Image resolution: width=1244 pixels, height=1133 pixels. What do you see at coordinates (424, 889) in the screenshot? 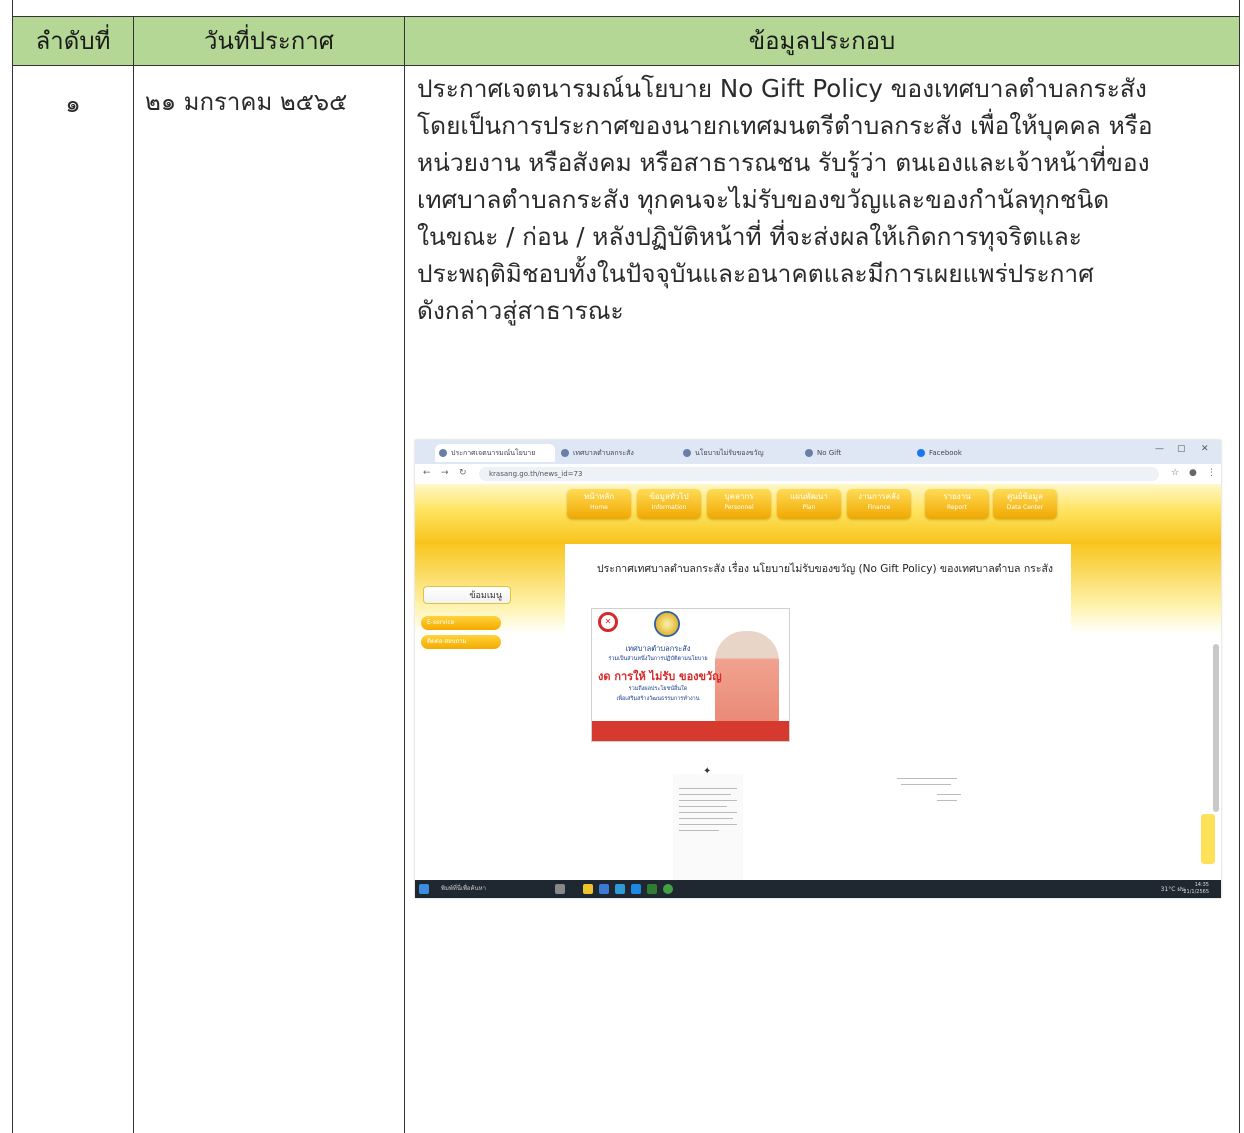
I see `windows-start-icon` at bounding box center [424, 889].